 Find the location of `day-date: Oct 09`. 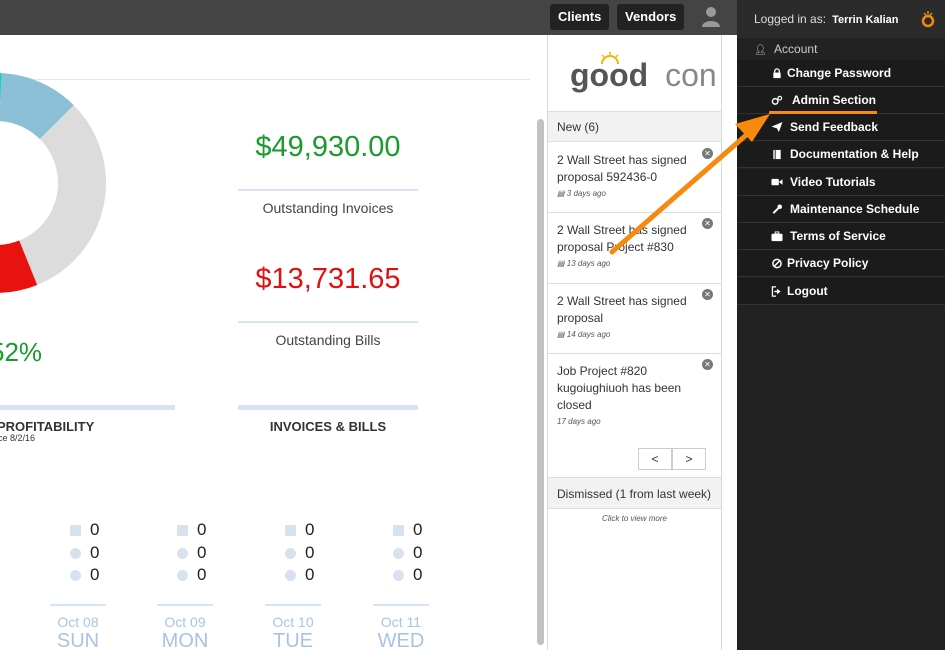

day-date: Oct 09 is located at coordinates (185, 622).